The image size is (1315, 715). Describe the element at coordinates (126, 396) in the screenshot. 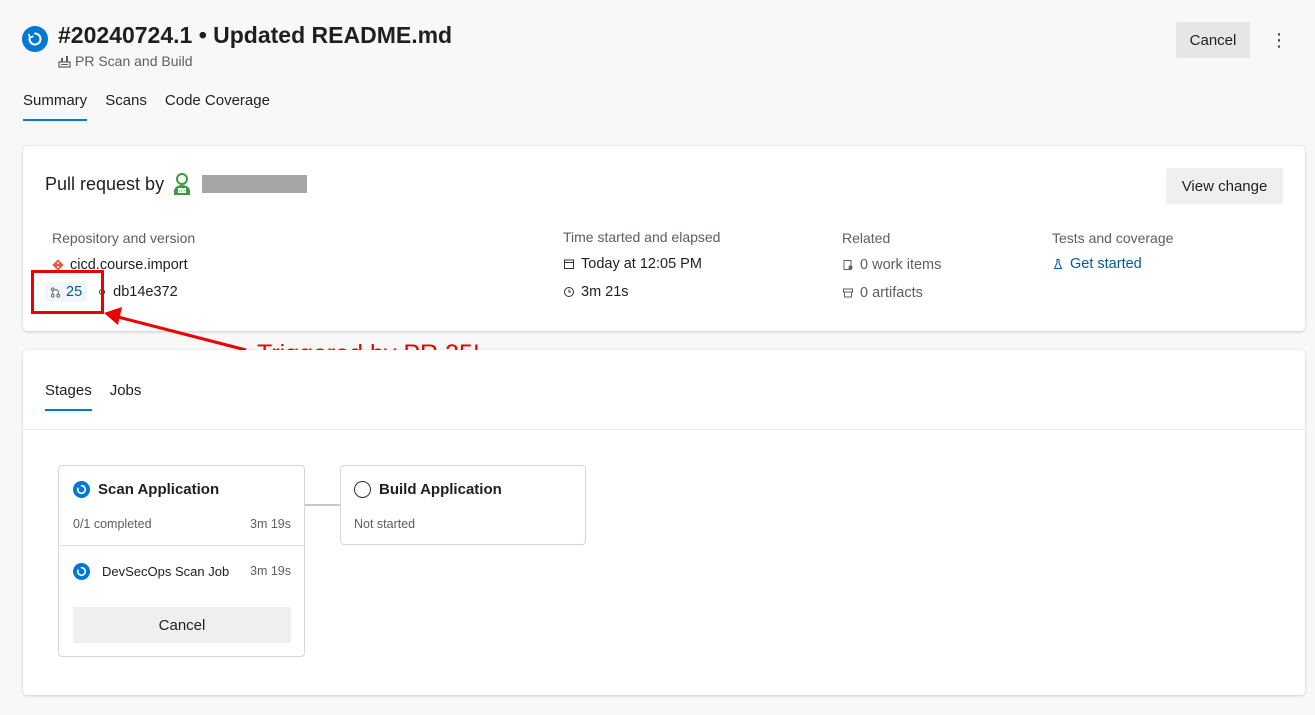

I see `tab-jobs: Jobs` at that location.